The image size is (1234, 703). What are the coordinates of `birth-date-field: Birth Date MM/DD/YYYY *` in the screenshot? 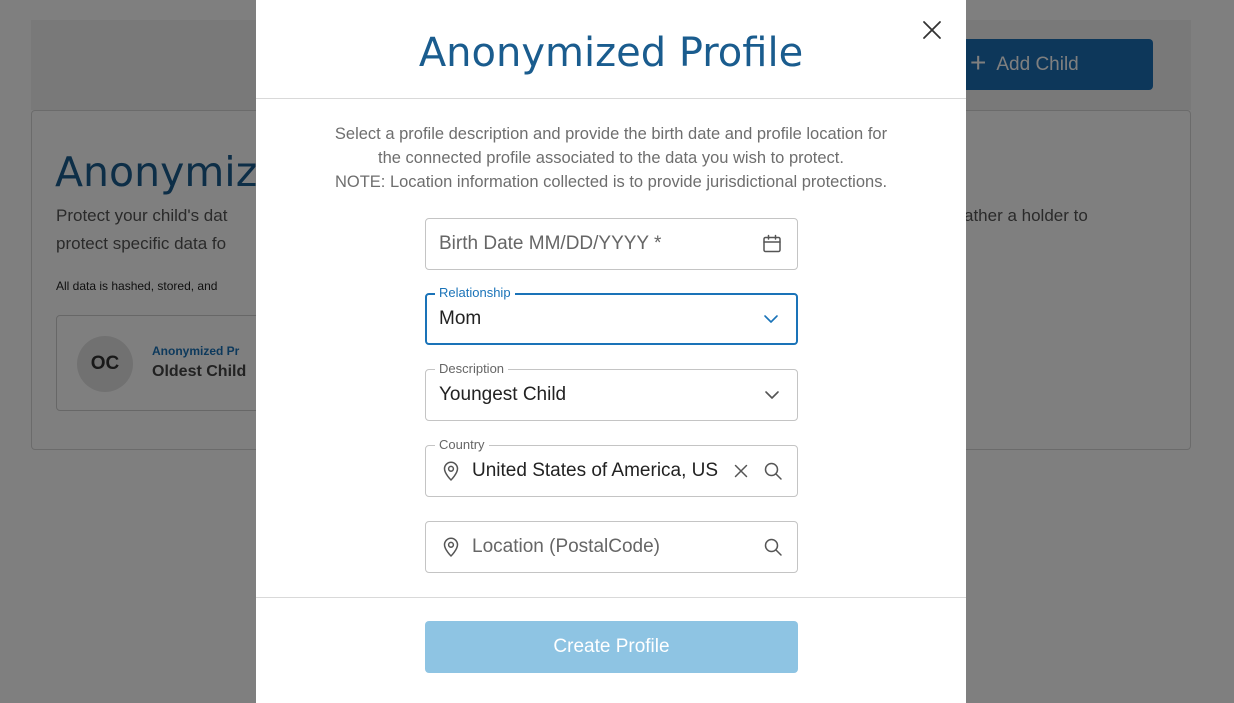 It's located at (611, 244).